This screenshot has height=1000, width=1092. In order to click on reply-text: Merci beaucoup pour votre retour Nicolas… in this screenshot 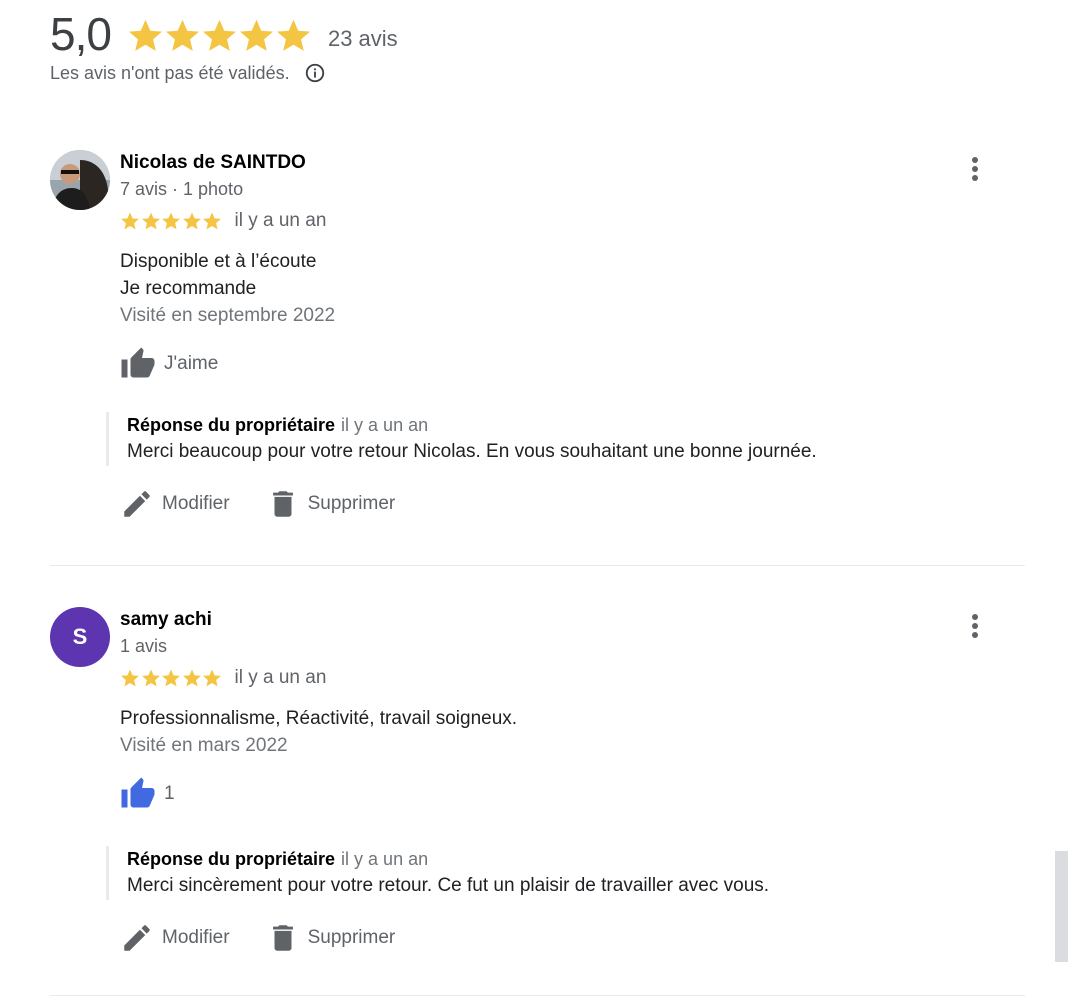, I will do `click(472, 451)`.